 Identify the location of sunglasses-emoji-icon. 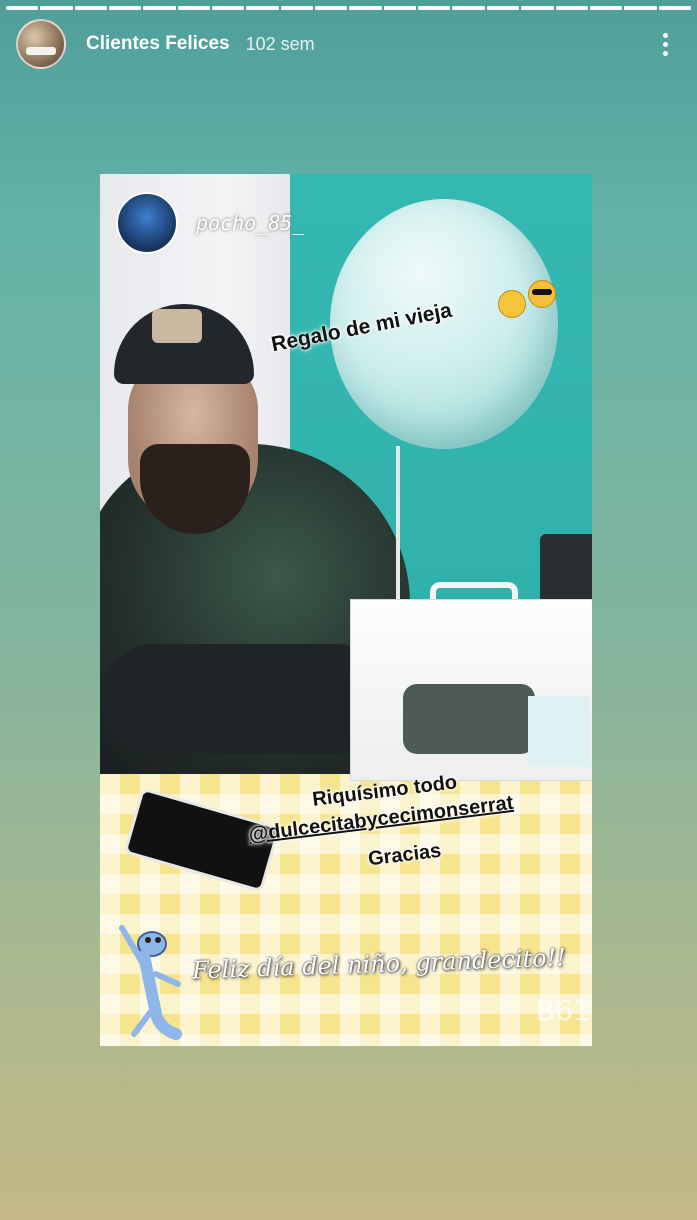
(542, 294).